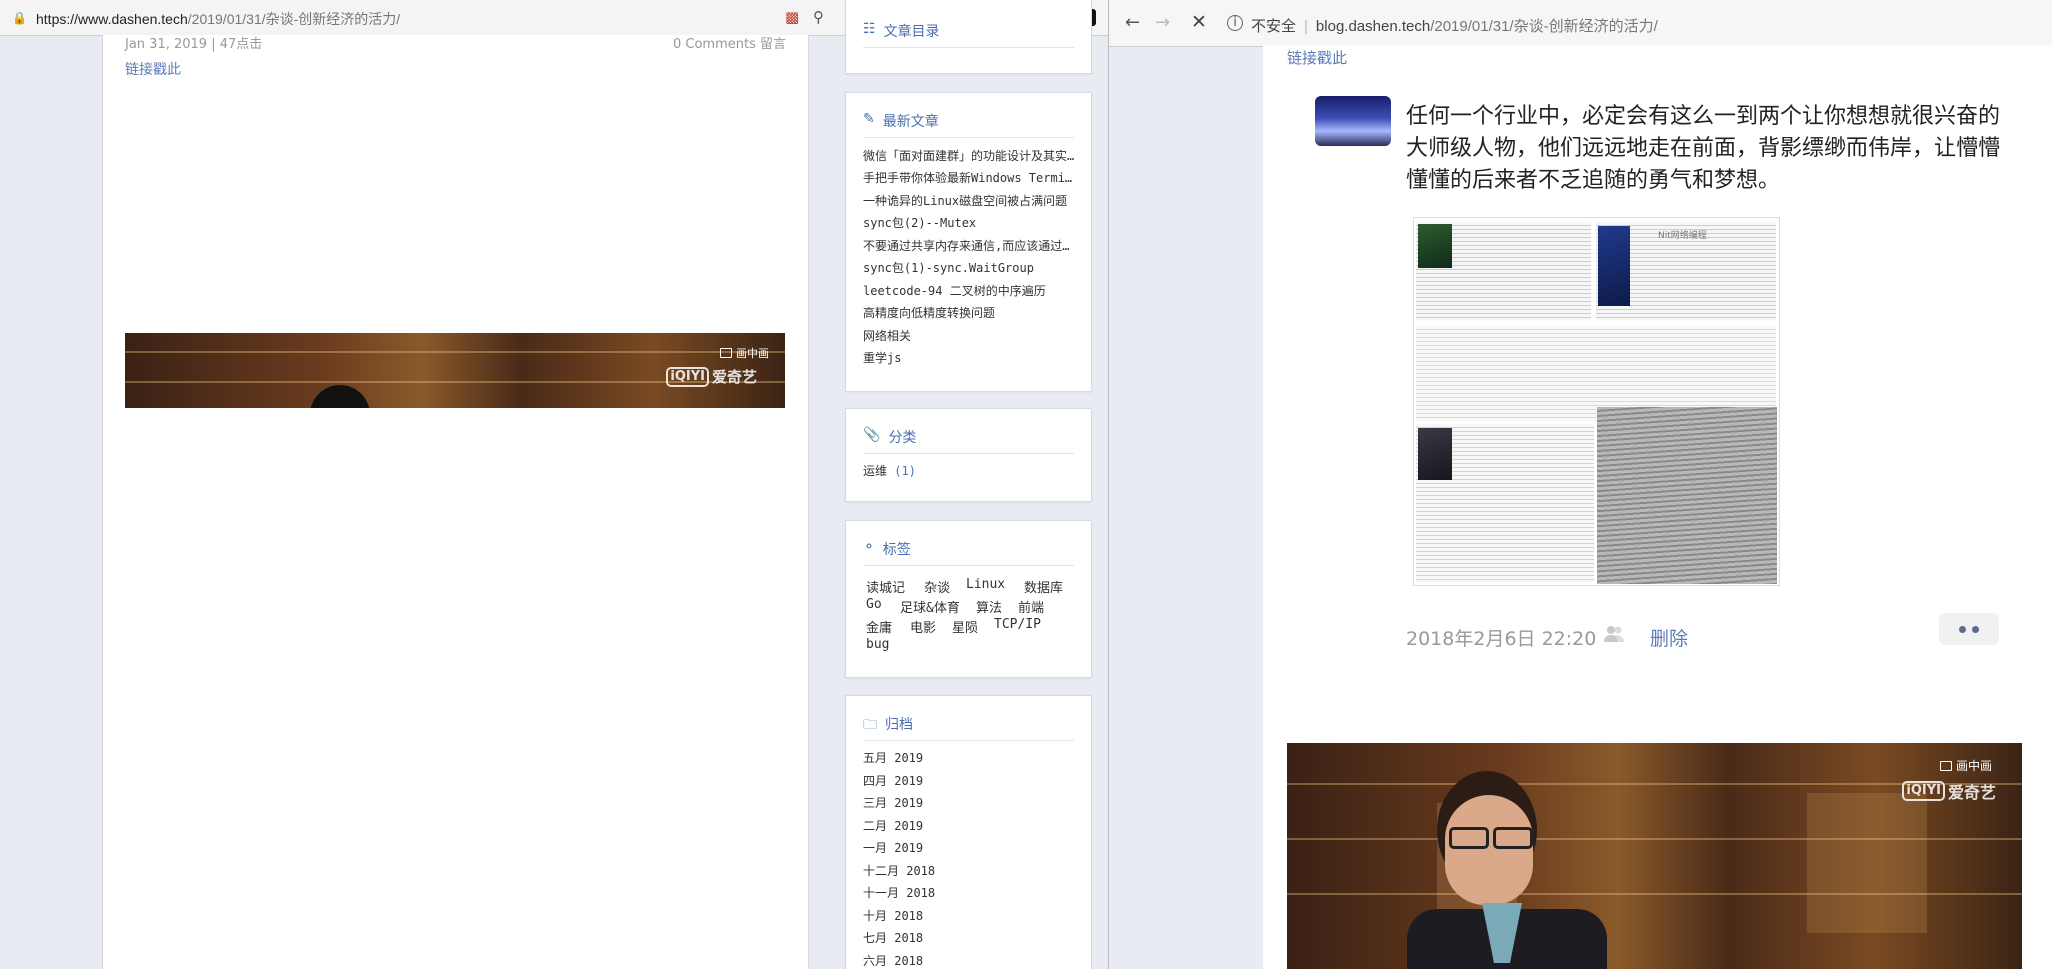 The width and height of the screenshot is (2052, 969). Describe the element at coordinates (969, 177) in the screenshot. I see `recent-post-link: 手把手带你体验最新Windows Terminal` at that location.